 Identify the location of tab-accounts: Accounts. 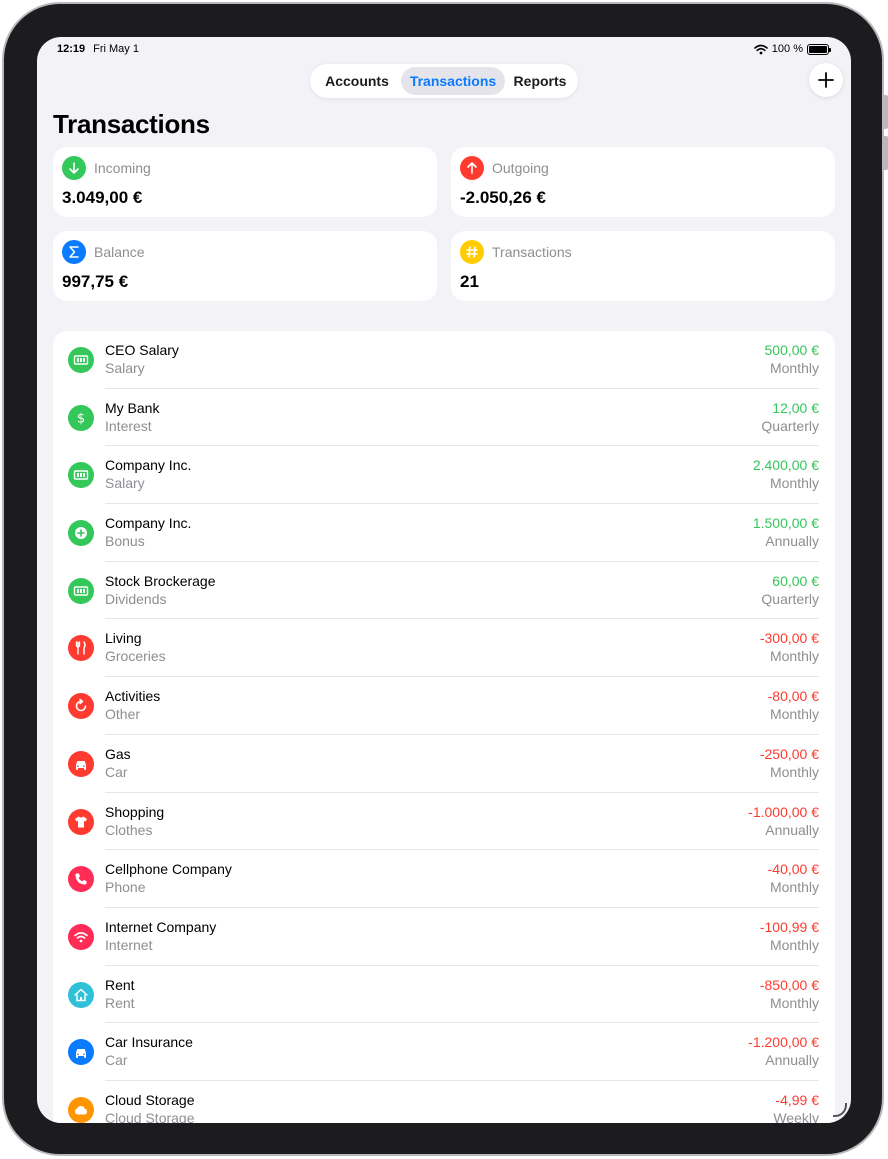
(357, 81).